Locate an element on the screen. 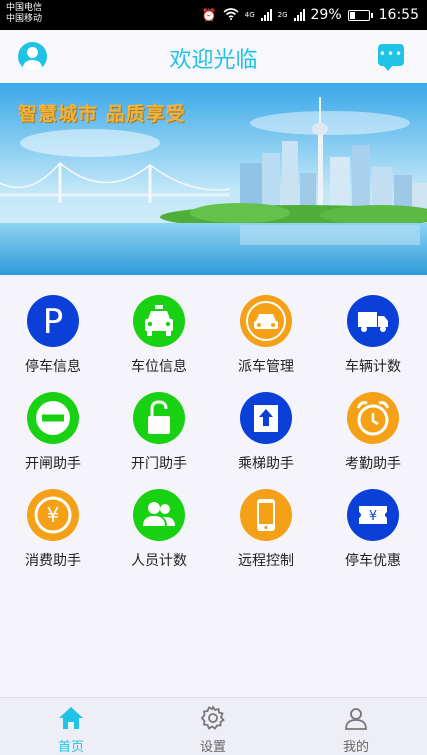 The width and height of the screenshot is (427, 755). smartphone-icon is located at coordinates (266, 515).